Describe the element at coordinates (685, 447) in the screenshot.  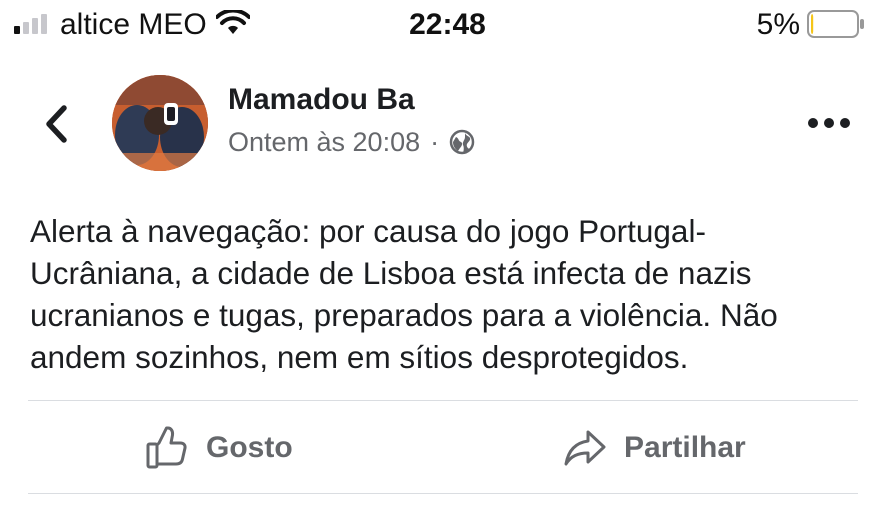
I see `share-label: Partilhar` at that location.